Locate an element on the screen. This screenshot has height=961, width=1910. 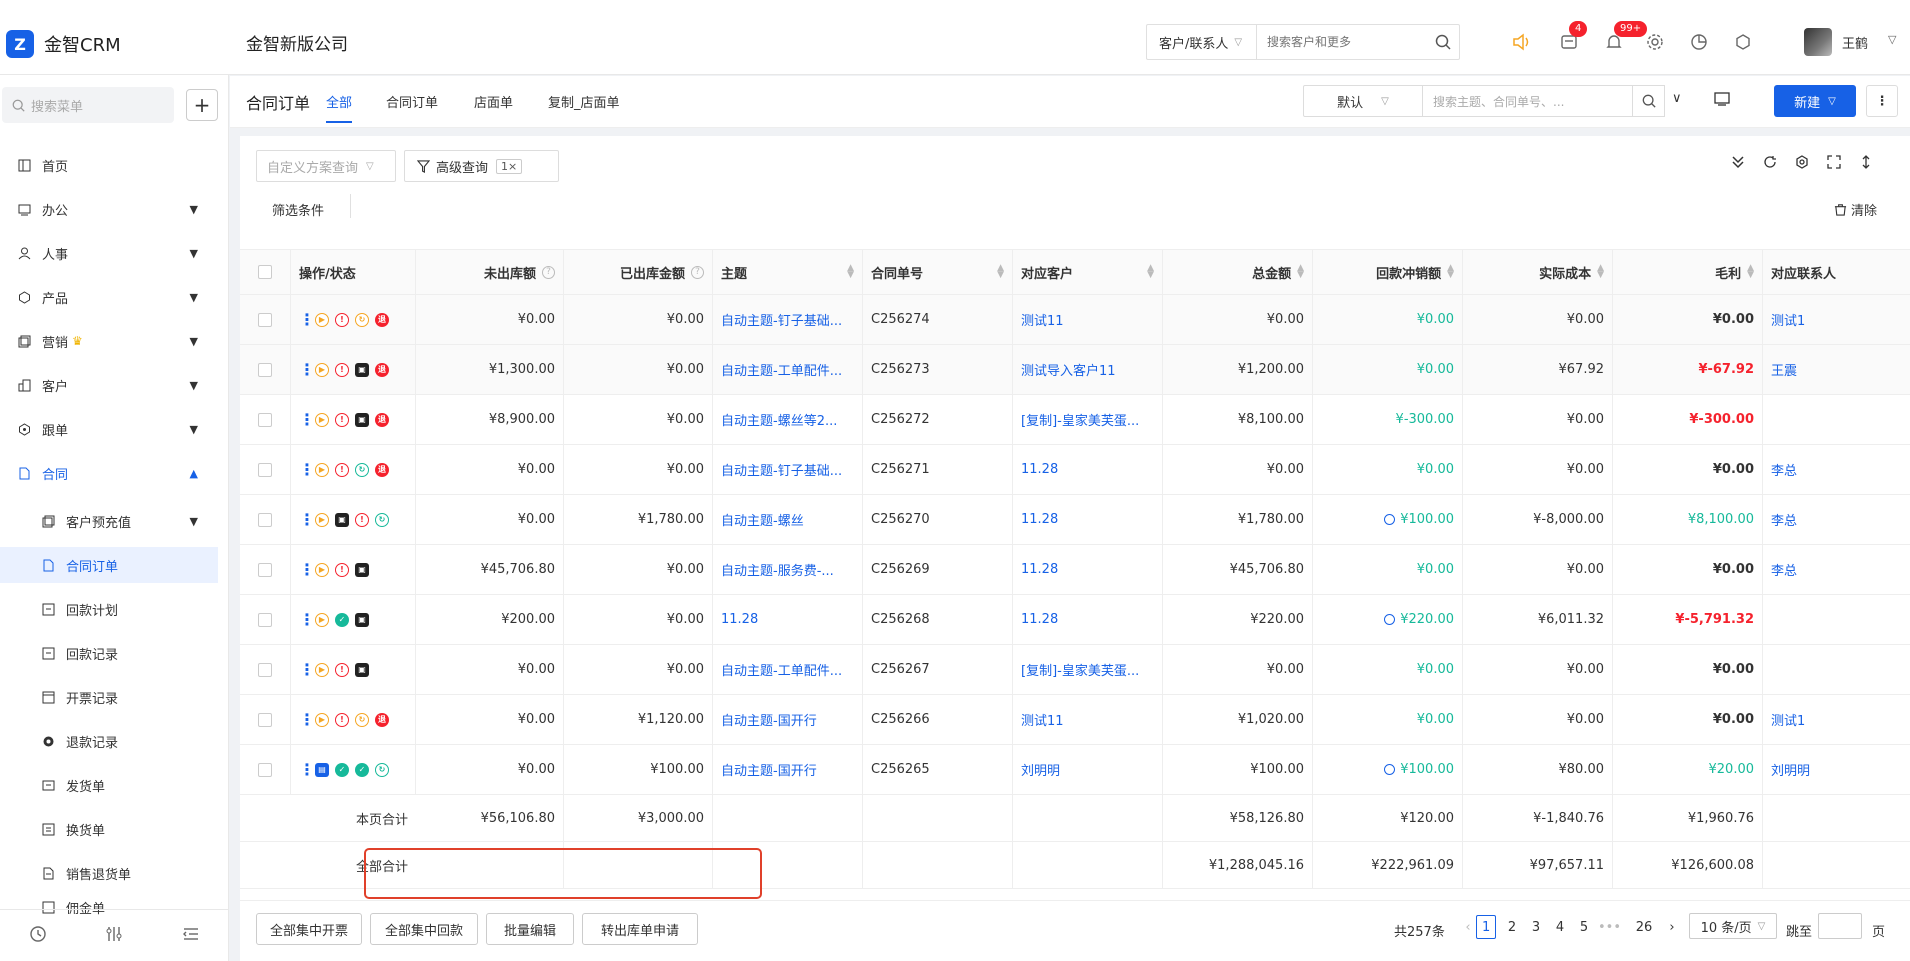
cell-contact-link: 王震 is located at coordinates (1836, 369).